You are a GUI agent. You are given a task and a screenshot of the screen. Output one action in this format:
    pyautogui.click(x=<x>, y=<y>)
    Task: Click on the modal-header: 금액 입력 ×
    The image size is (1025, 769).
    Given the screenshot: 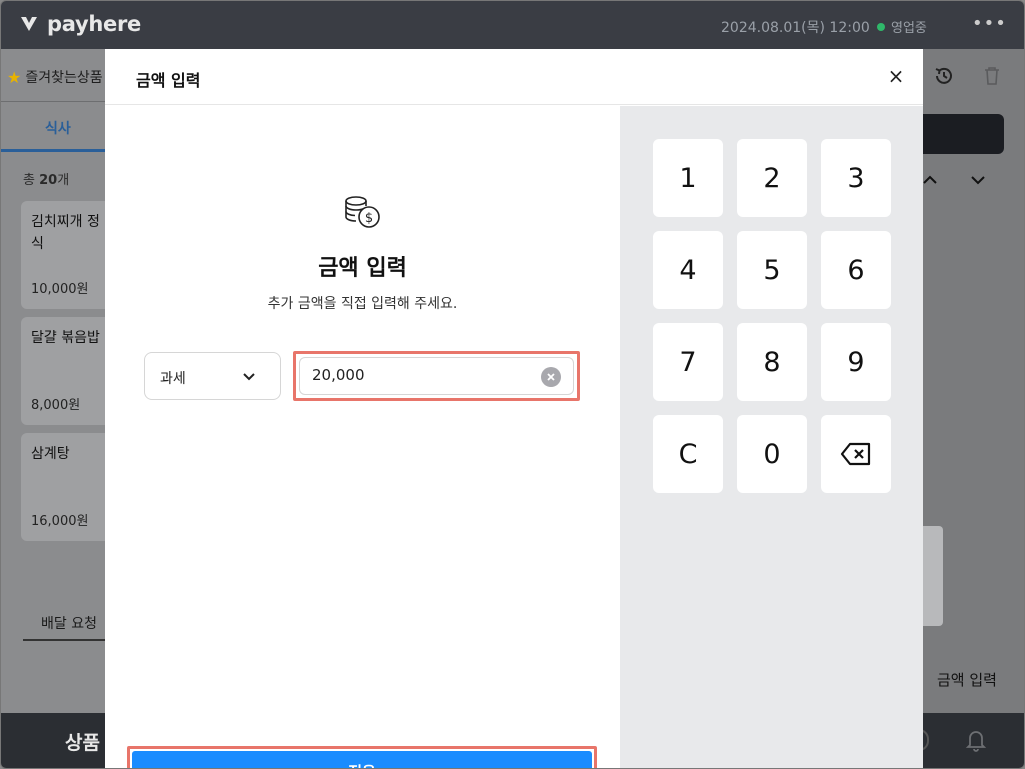 What is the action you would take?
    pyautogui.click(x=514, y=77)
    